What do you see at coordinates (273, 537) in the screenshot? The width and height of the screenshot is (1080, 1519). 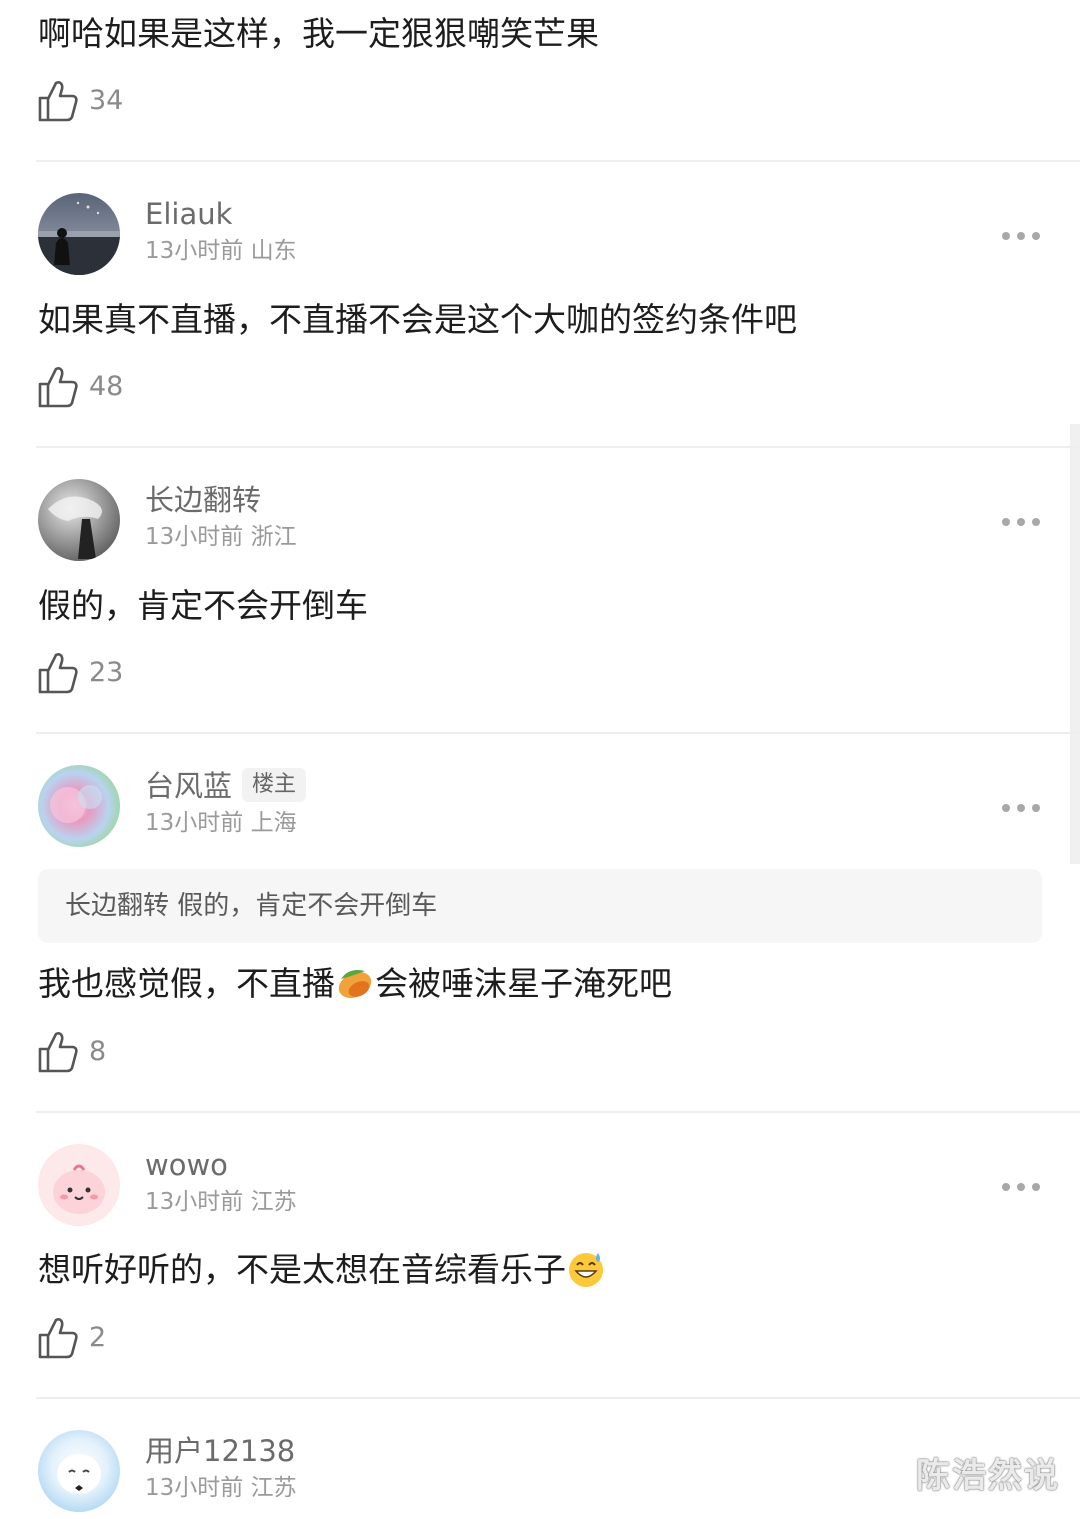 I see `location: 浙江` at bounding box center [273, 537].